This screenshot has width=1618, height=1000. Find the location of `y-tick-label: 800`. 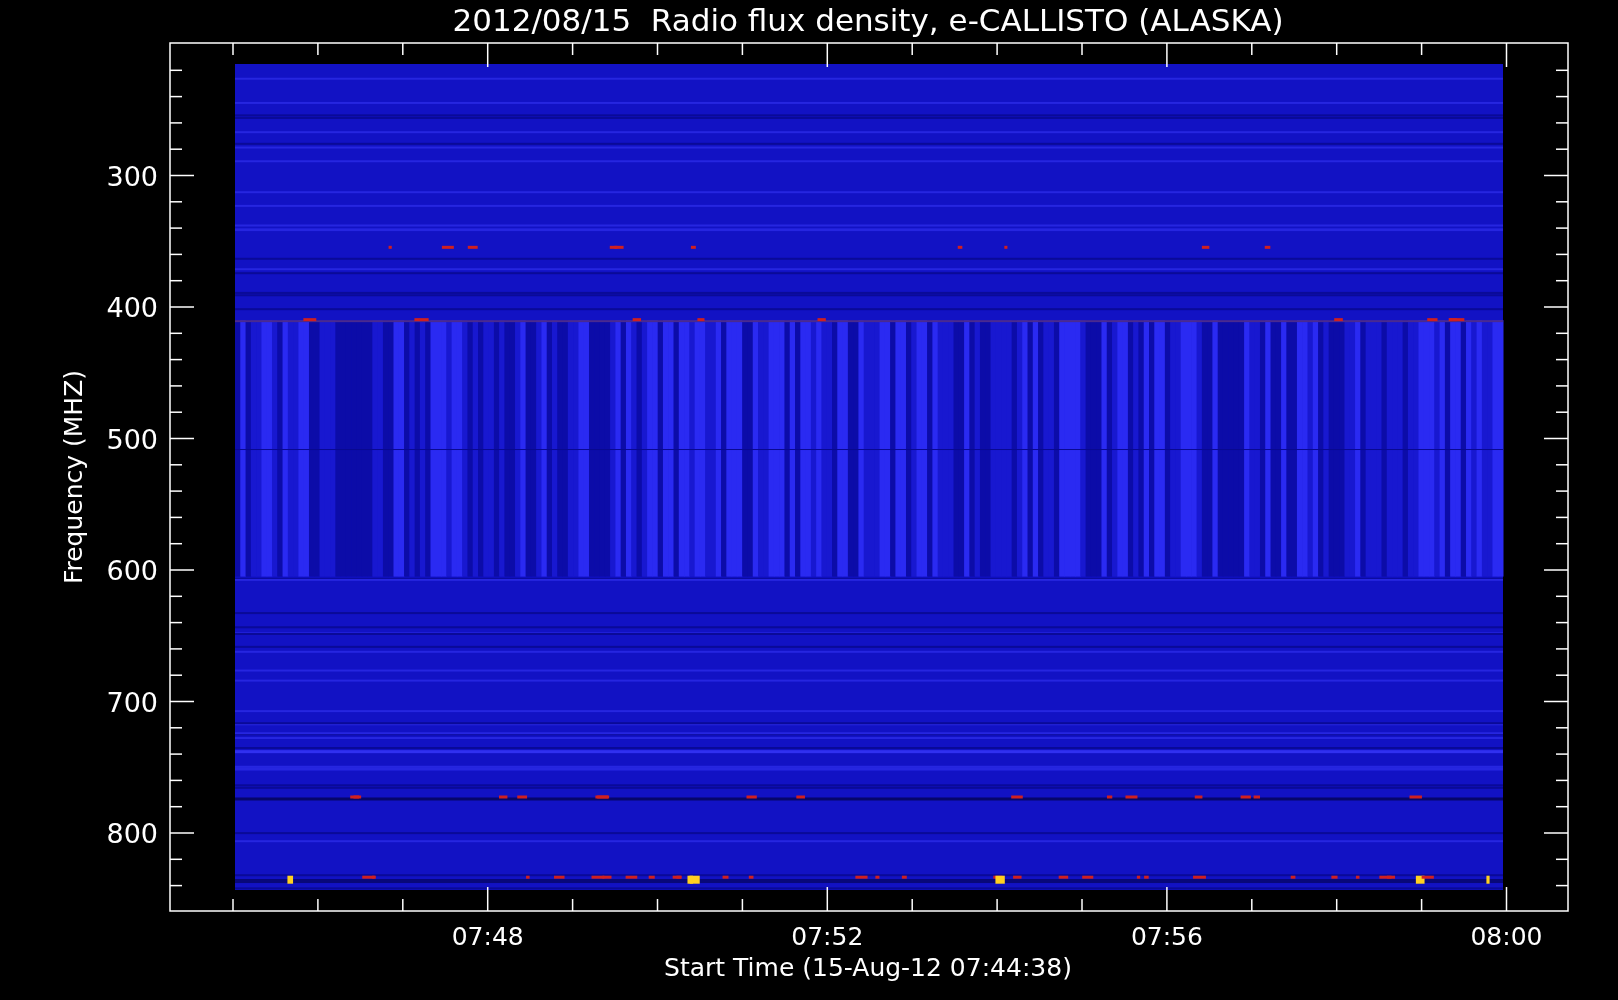

y-tick-label: 800 is located at coordinates (132, 833).